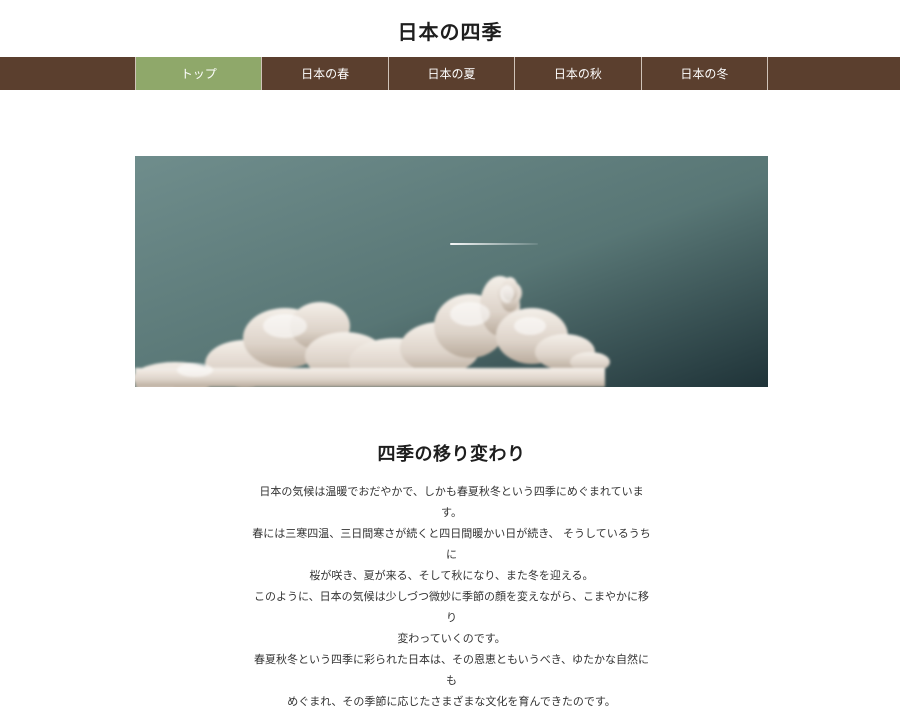  I want to click on nav-item-autumn: 日本の秋, so click(577, 73).